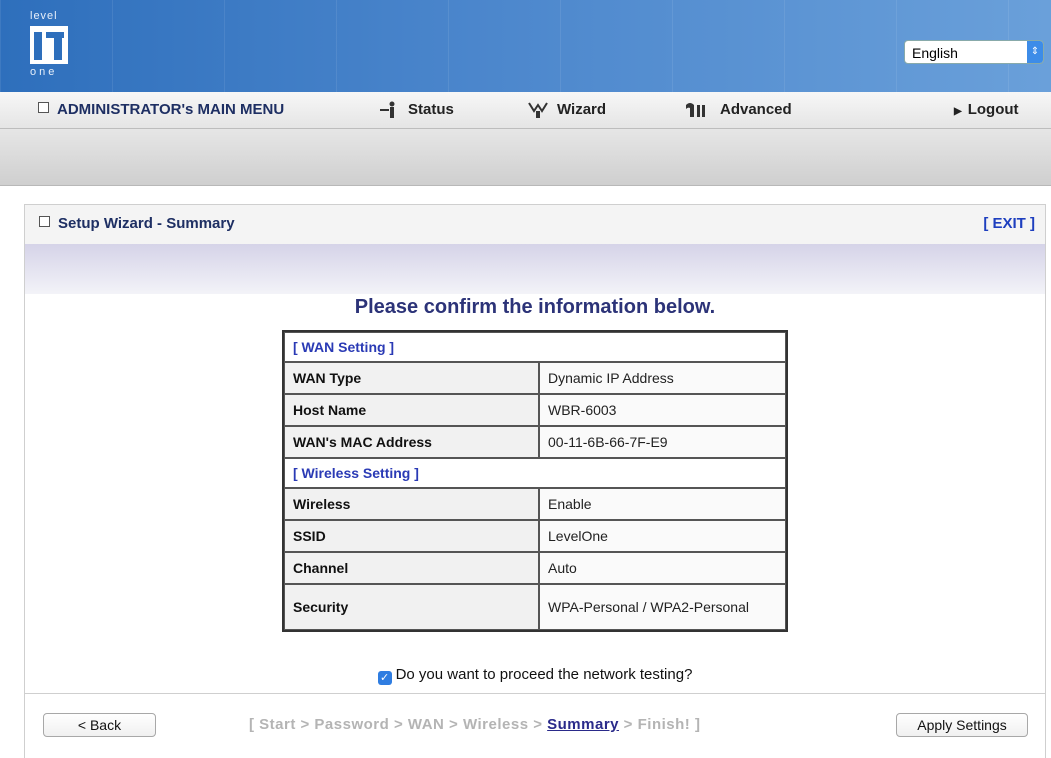 The width and height of the screenshot is (1051, 758). I want to click on language-select-value: English, so click(935, 53).